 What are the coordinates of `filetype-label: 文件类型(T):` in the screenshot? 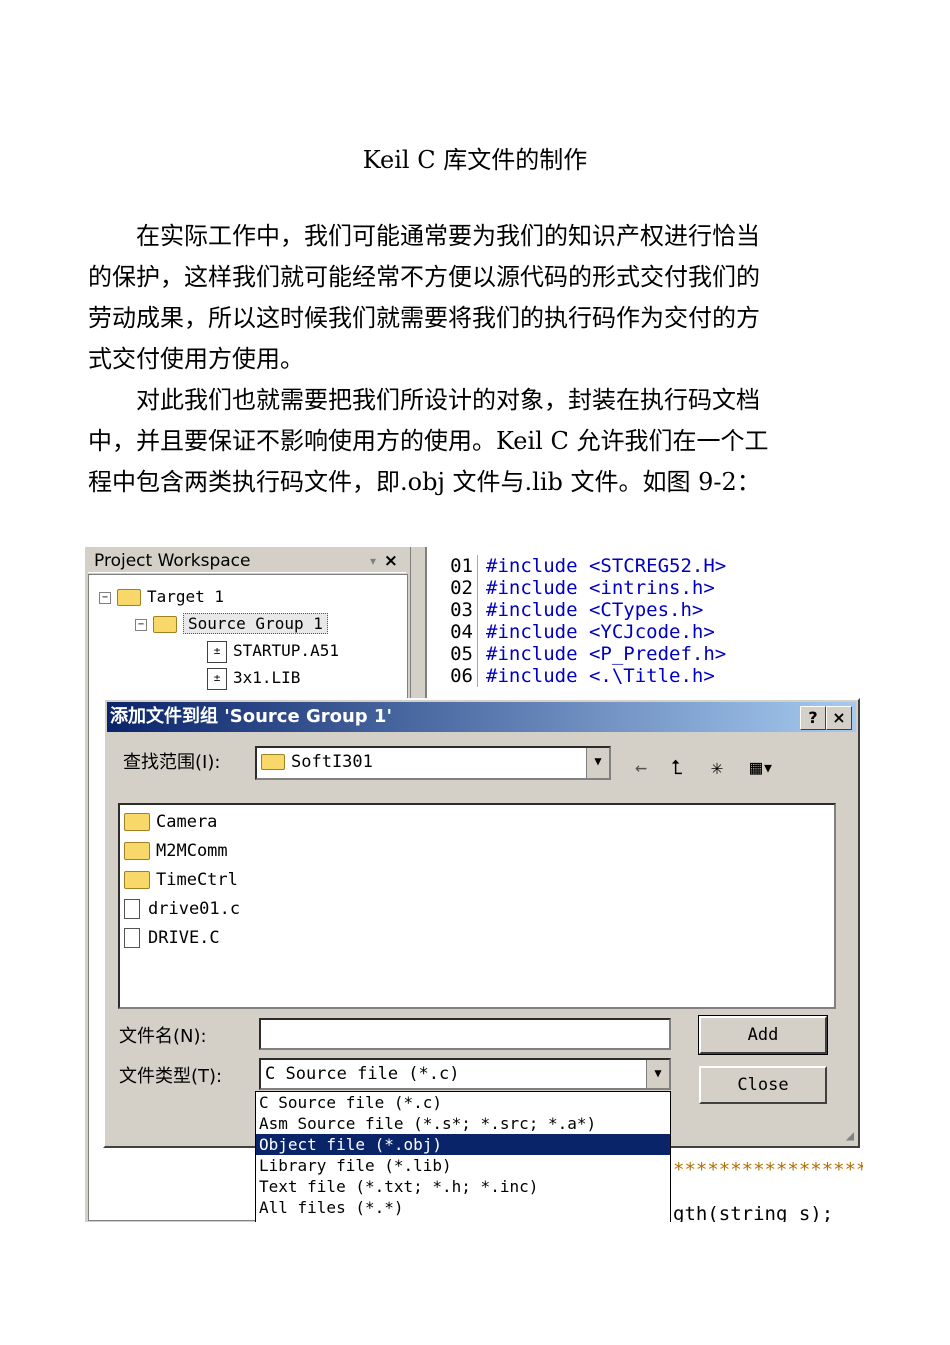 It's located at (171, 1076).